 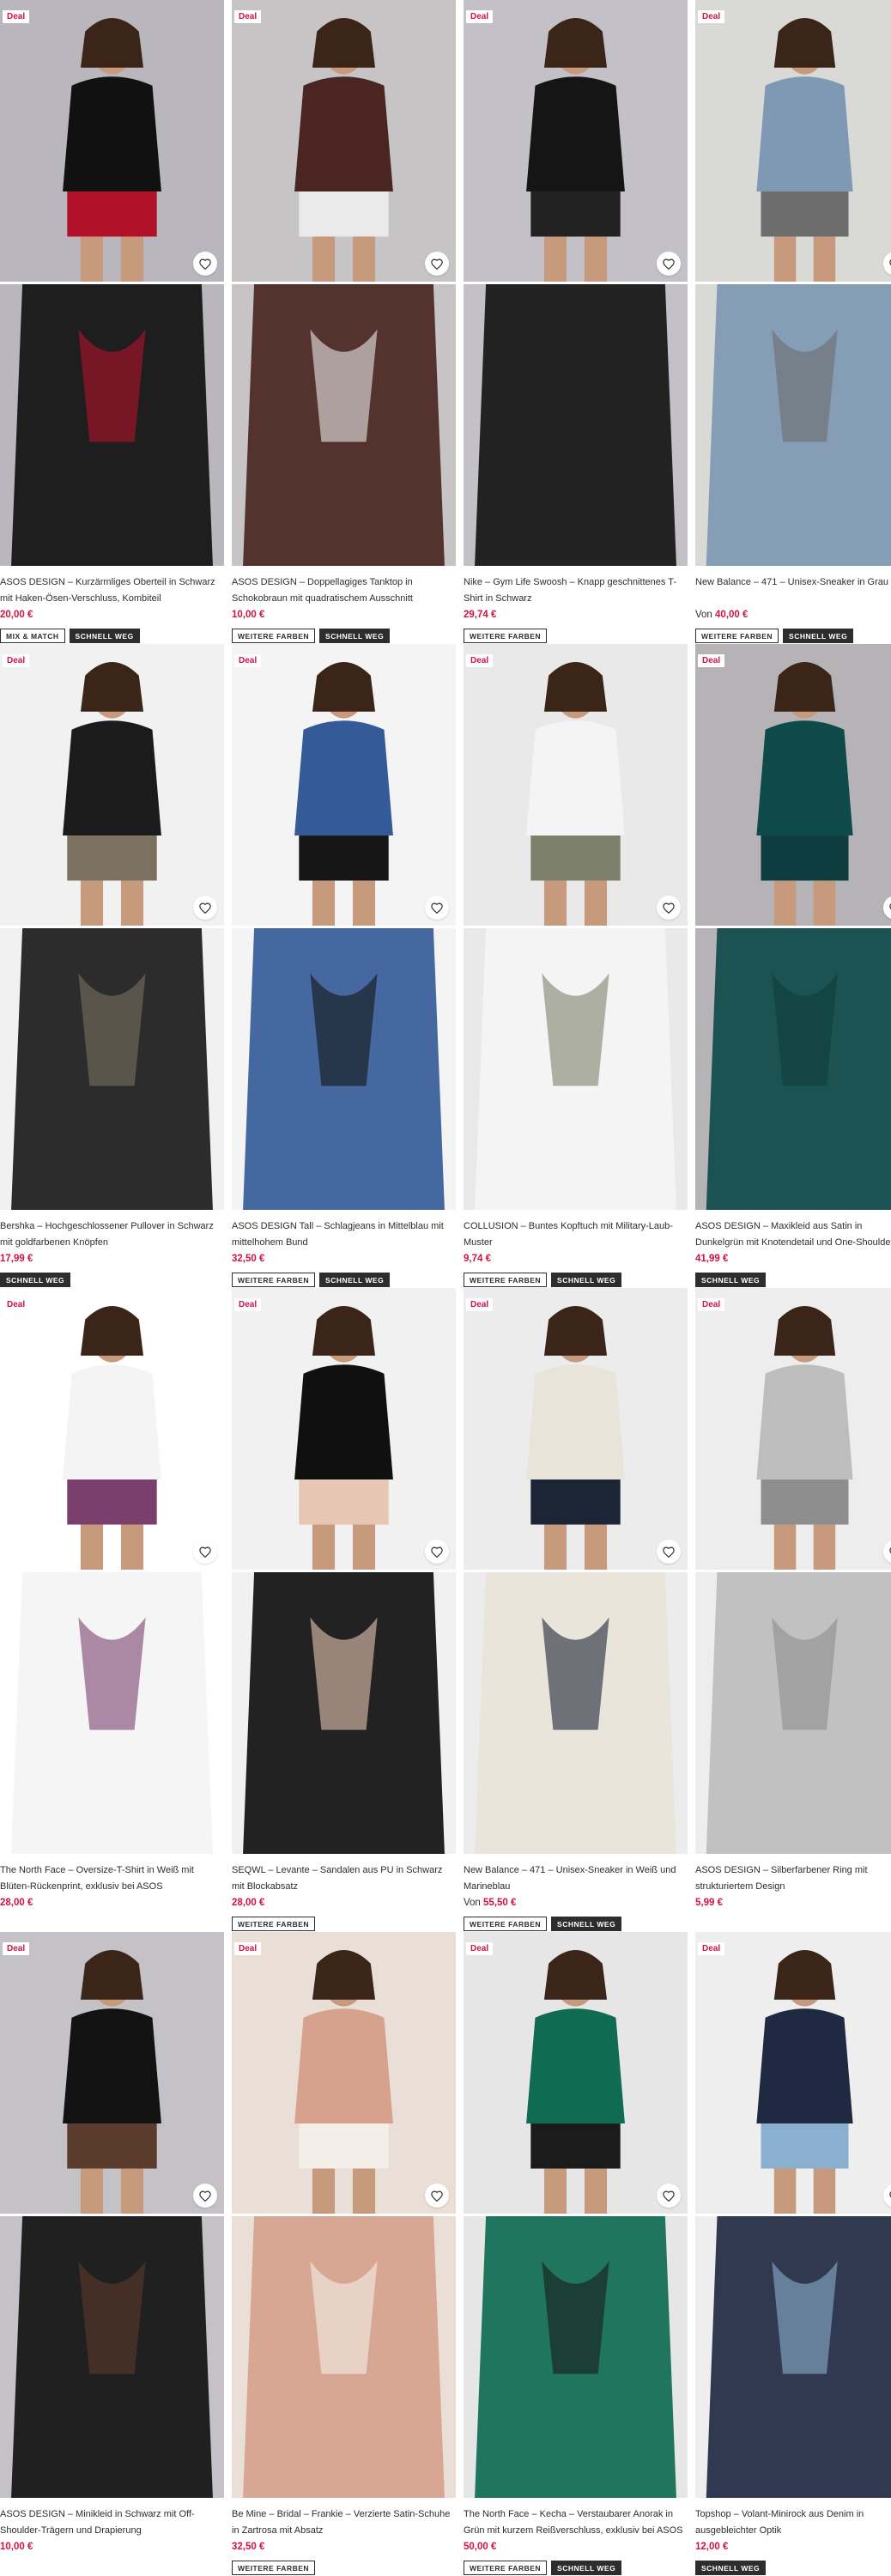 What do you see at coordinates (480, 2547) in the screenshot?
I see `product-price: 50,00 €` at bounding box center [480, 2547].